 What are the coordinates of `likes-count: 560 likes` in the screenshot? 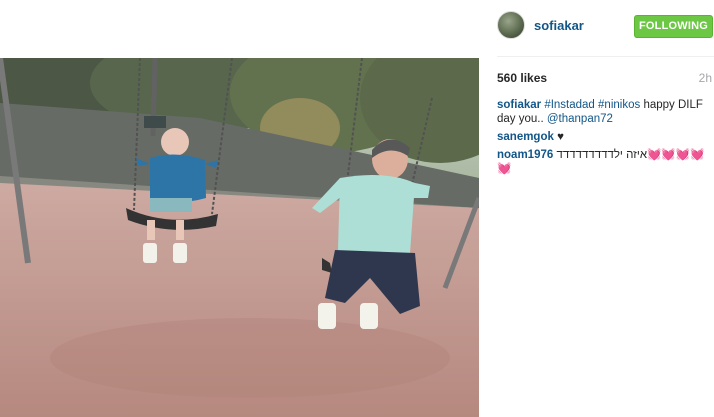 It's located at (522, 78).